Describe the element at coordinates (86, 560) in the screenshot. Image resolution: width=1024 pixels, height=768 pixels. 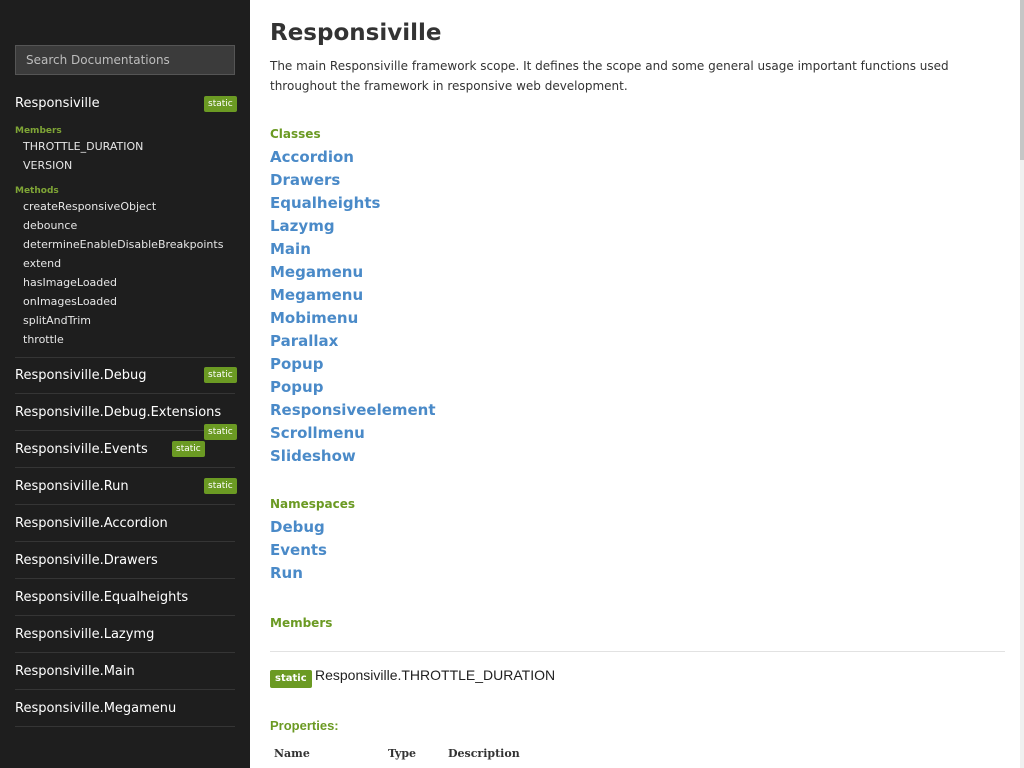
I see `sidebar-item-label: Responsiville.Drawers` at that location.